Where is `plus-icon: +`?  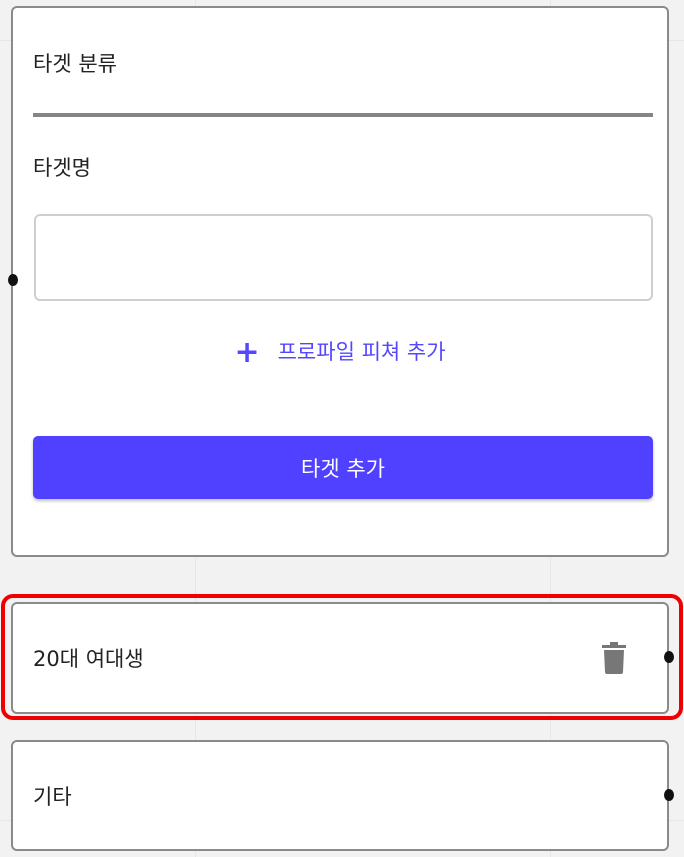 plus-icon: + is located at coordinates (247, 352).